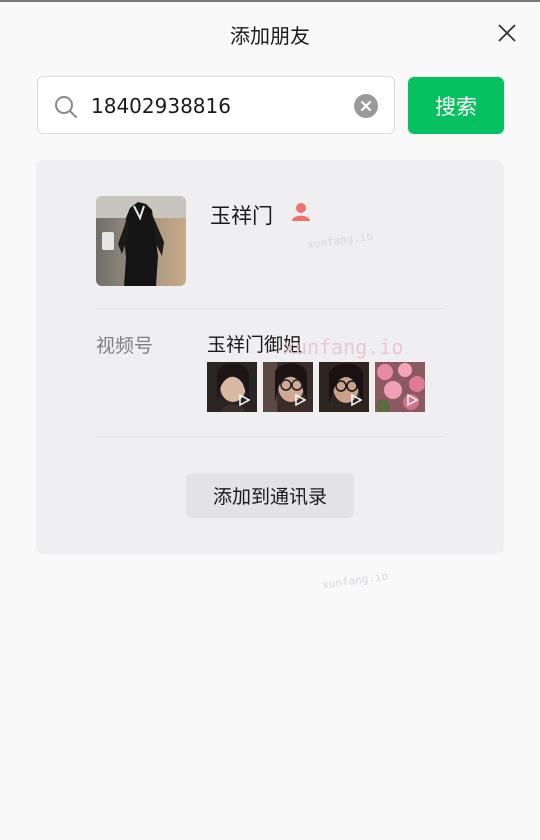 The height and width of the screenshot is (840, 540). I want to click on clear-icon, so click(366, 106).